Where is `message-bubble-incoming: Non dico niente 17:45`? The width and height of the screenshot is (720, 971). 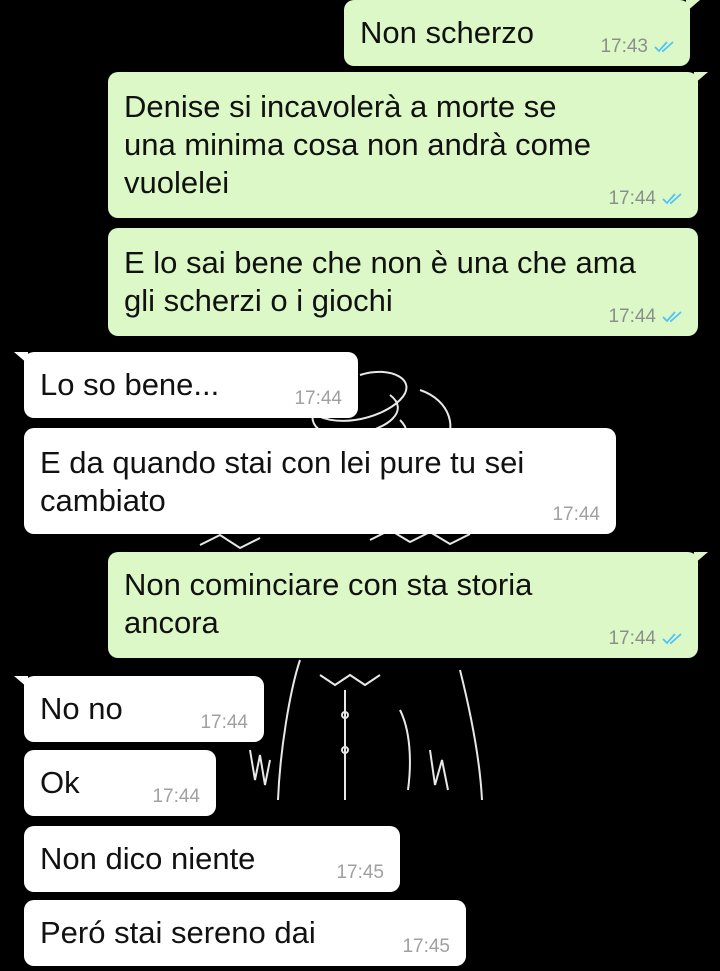 message-bubble-incoming: Non dico niente 17:45 is located at coordinates (212, 859).